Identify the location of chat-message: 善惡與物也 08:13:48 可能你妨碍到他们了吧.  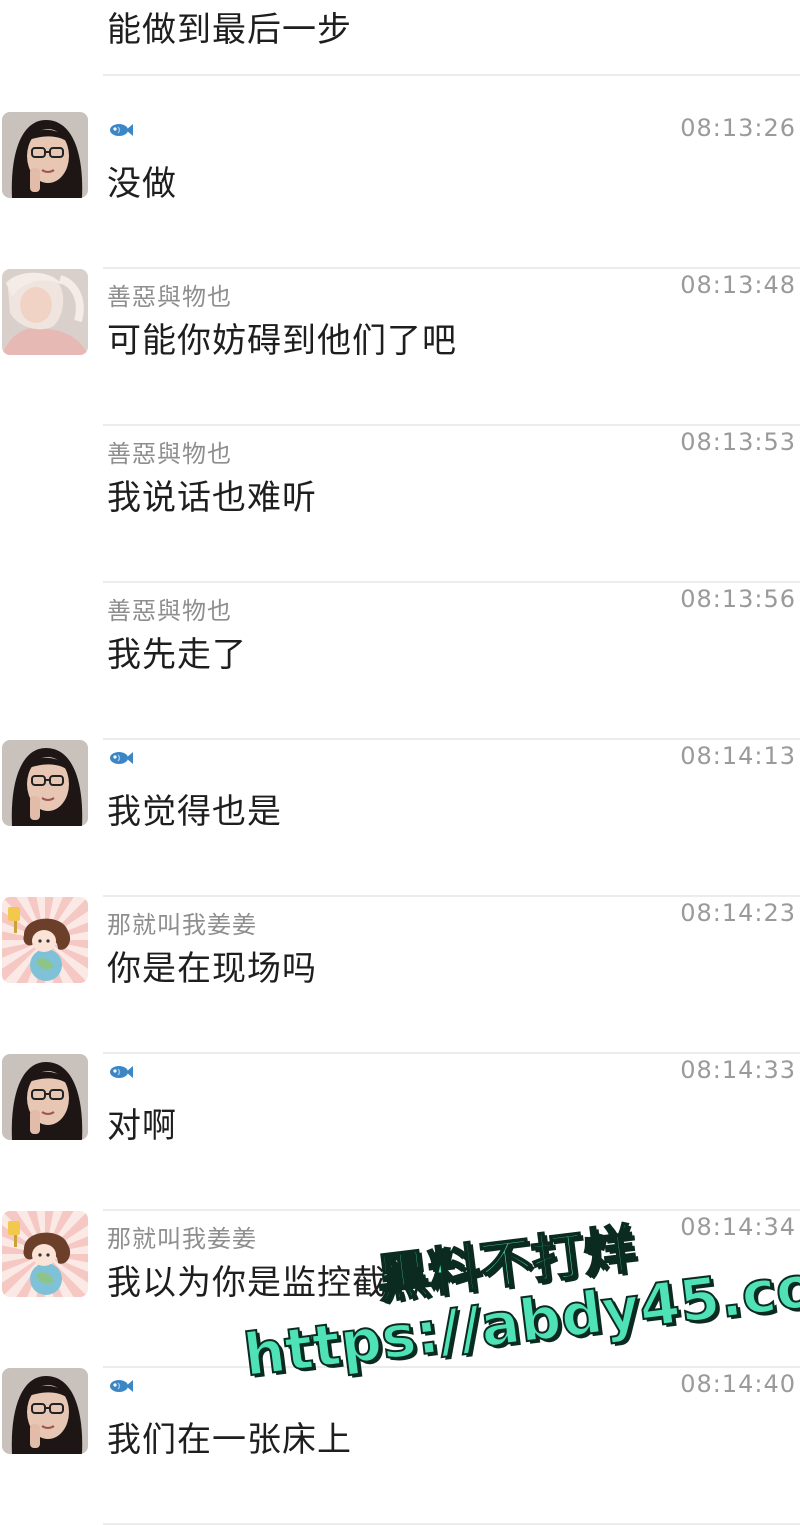
(400, 347).